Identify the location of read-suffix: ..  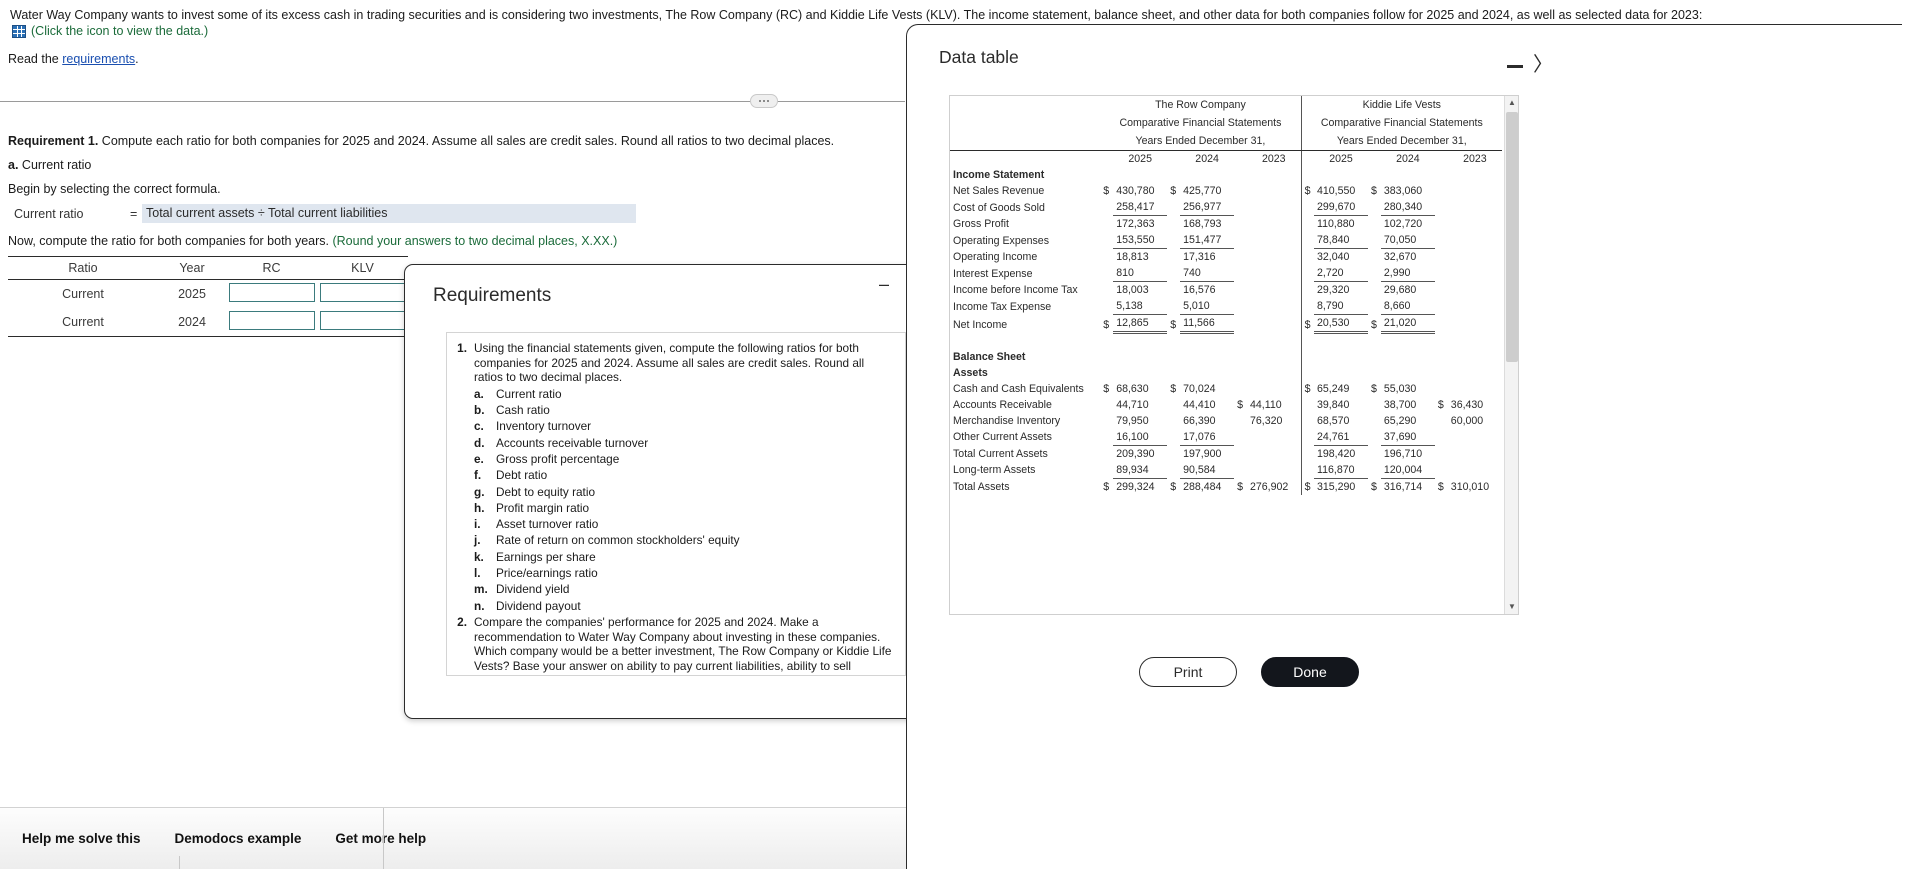
(137, 59).